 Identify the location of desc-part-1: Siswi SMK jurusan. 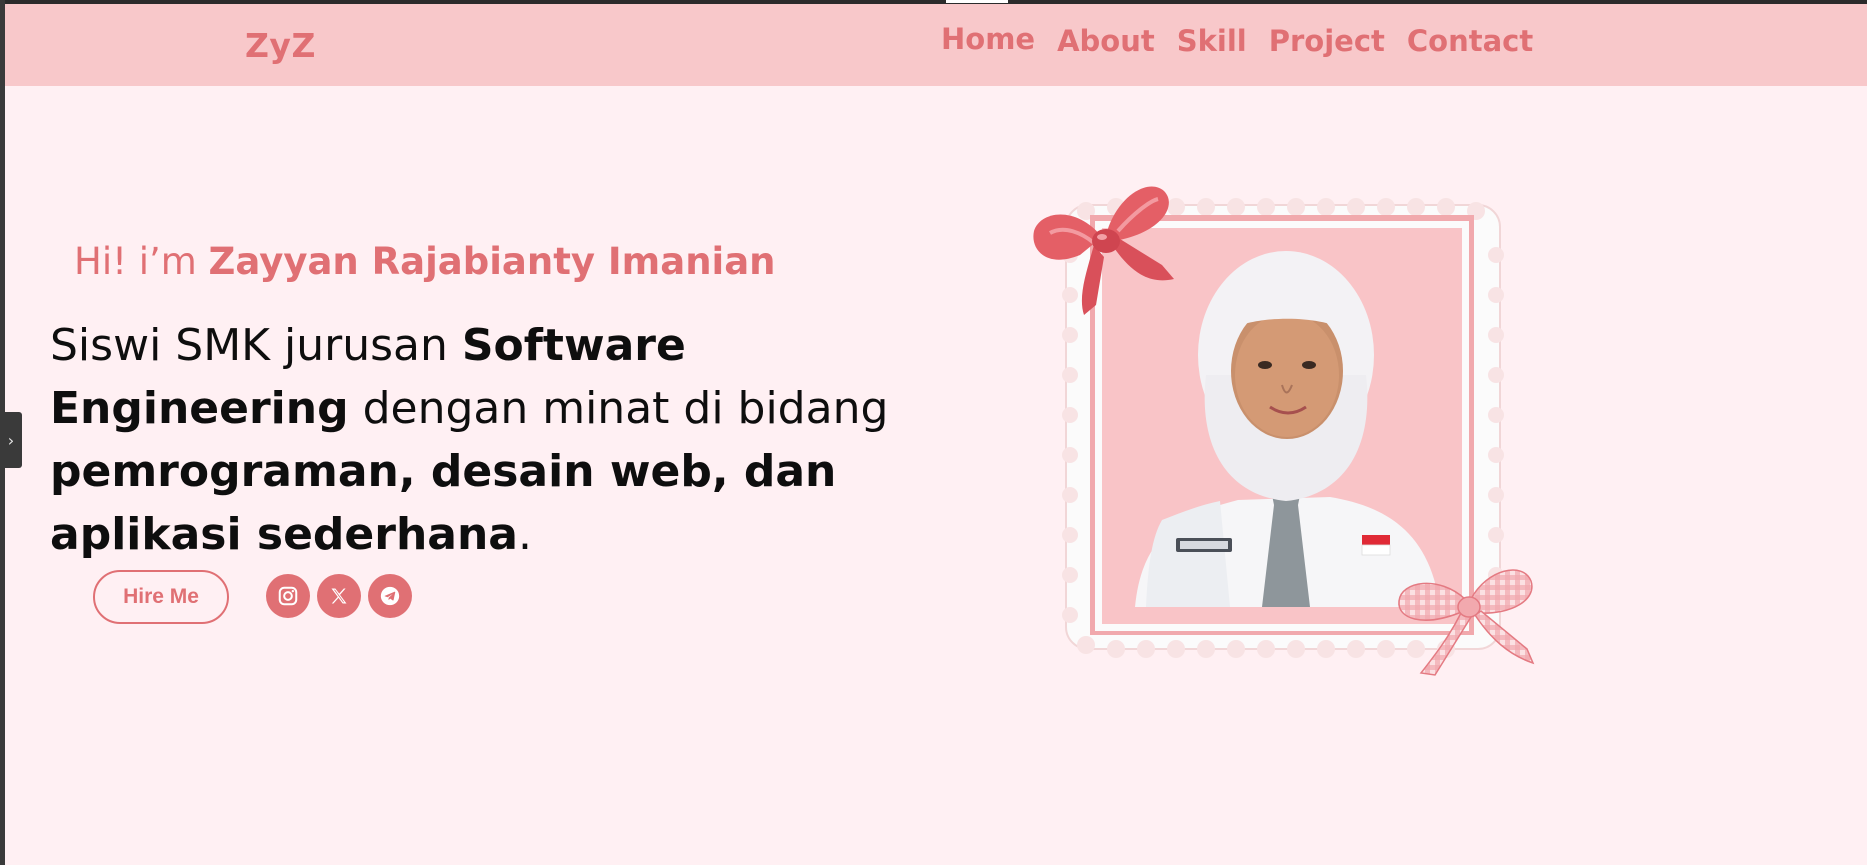
(256, 345).